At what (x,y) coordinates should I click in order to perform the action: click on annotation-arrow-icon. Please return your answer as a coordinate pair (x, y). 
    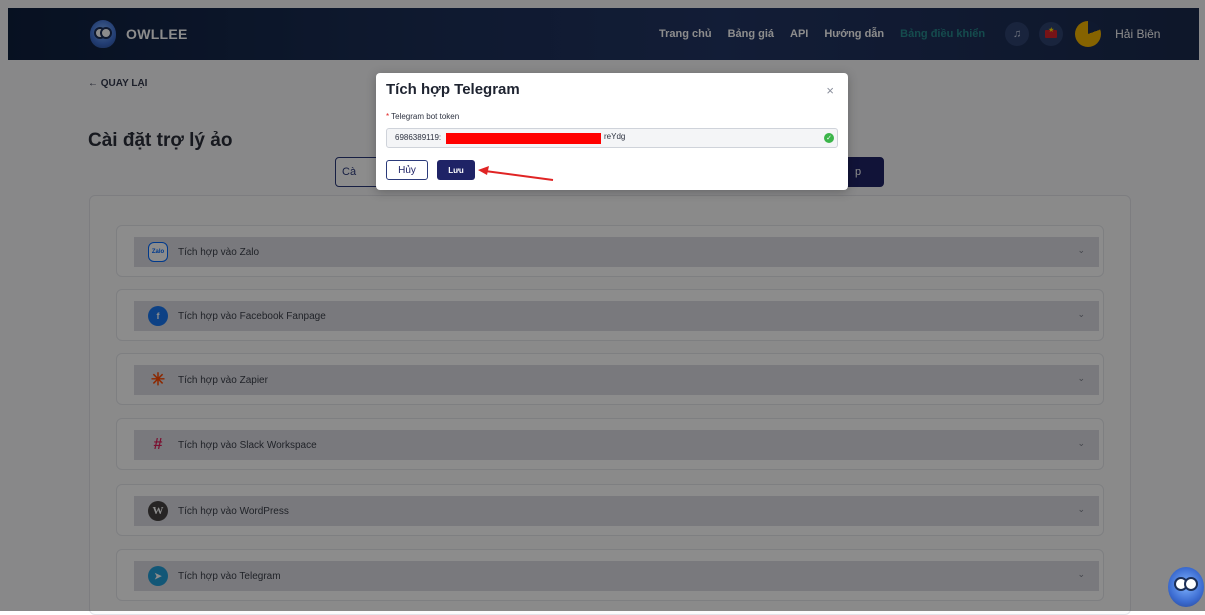
    Looking at the image, I should click on (516, 173).